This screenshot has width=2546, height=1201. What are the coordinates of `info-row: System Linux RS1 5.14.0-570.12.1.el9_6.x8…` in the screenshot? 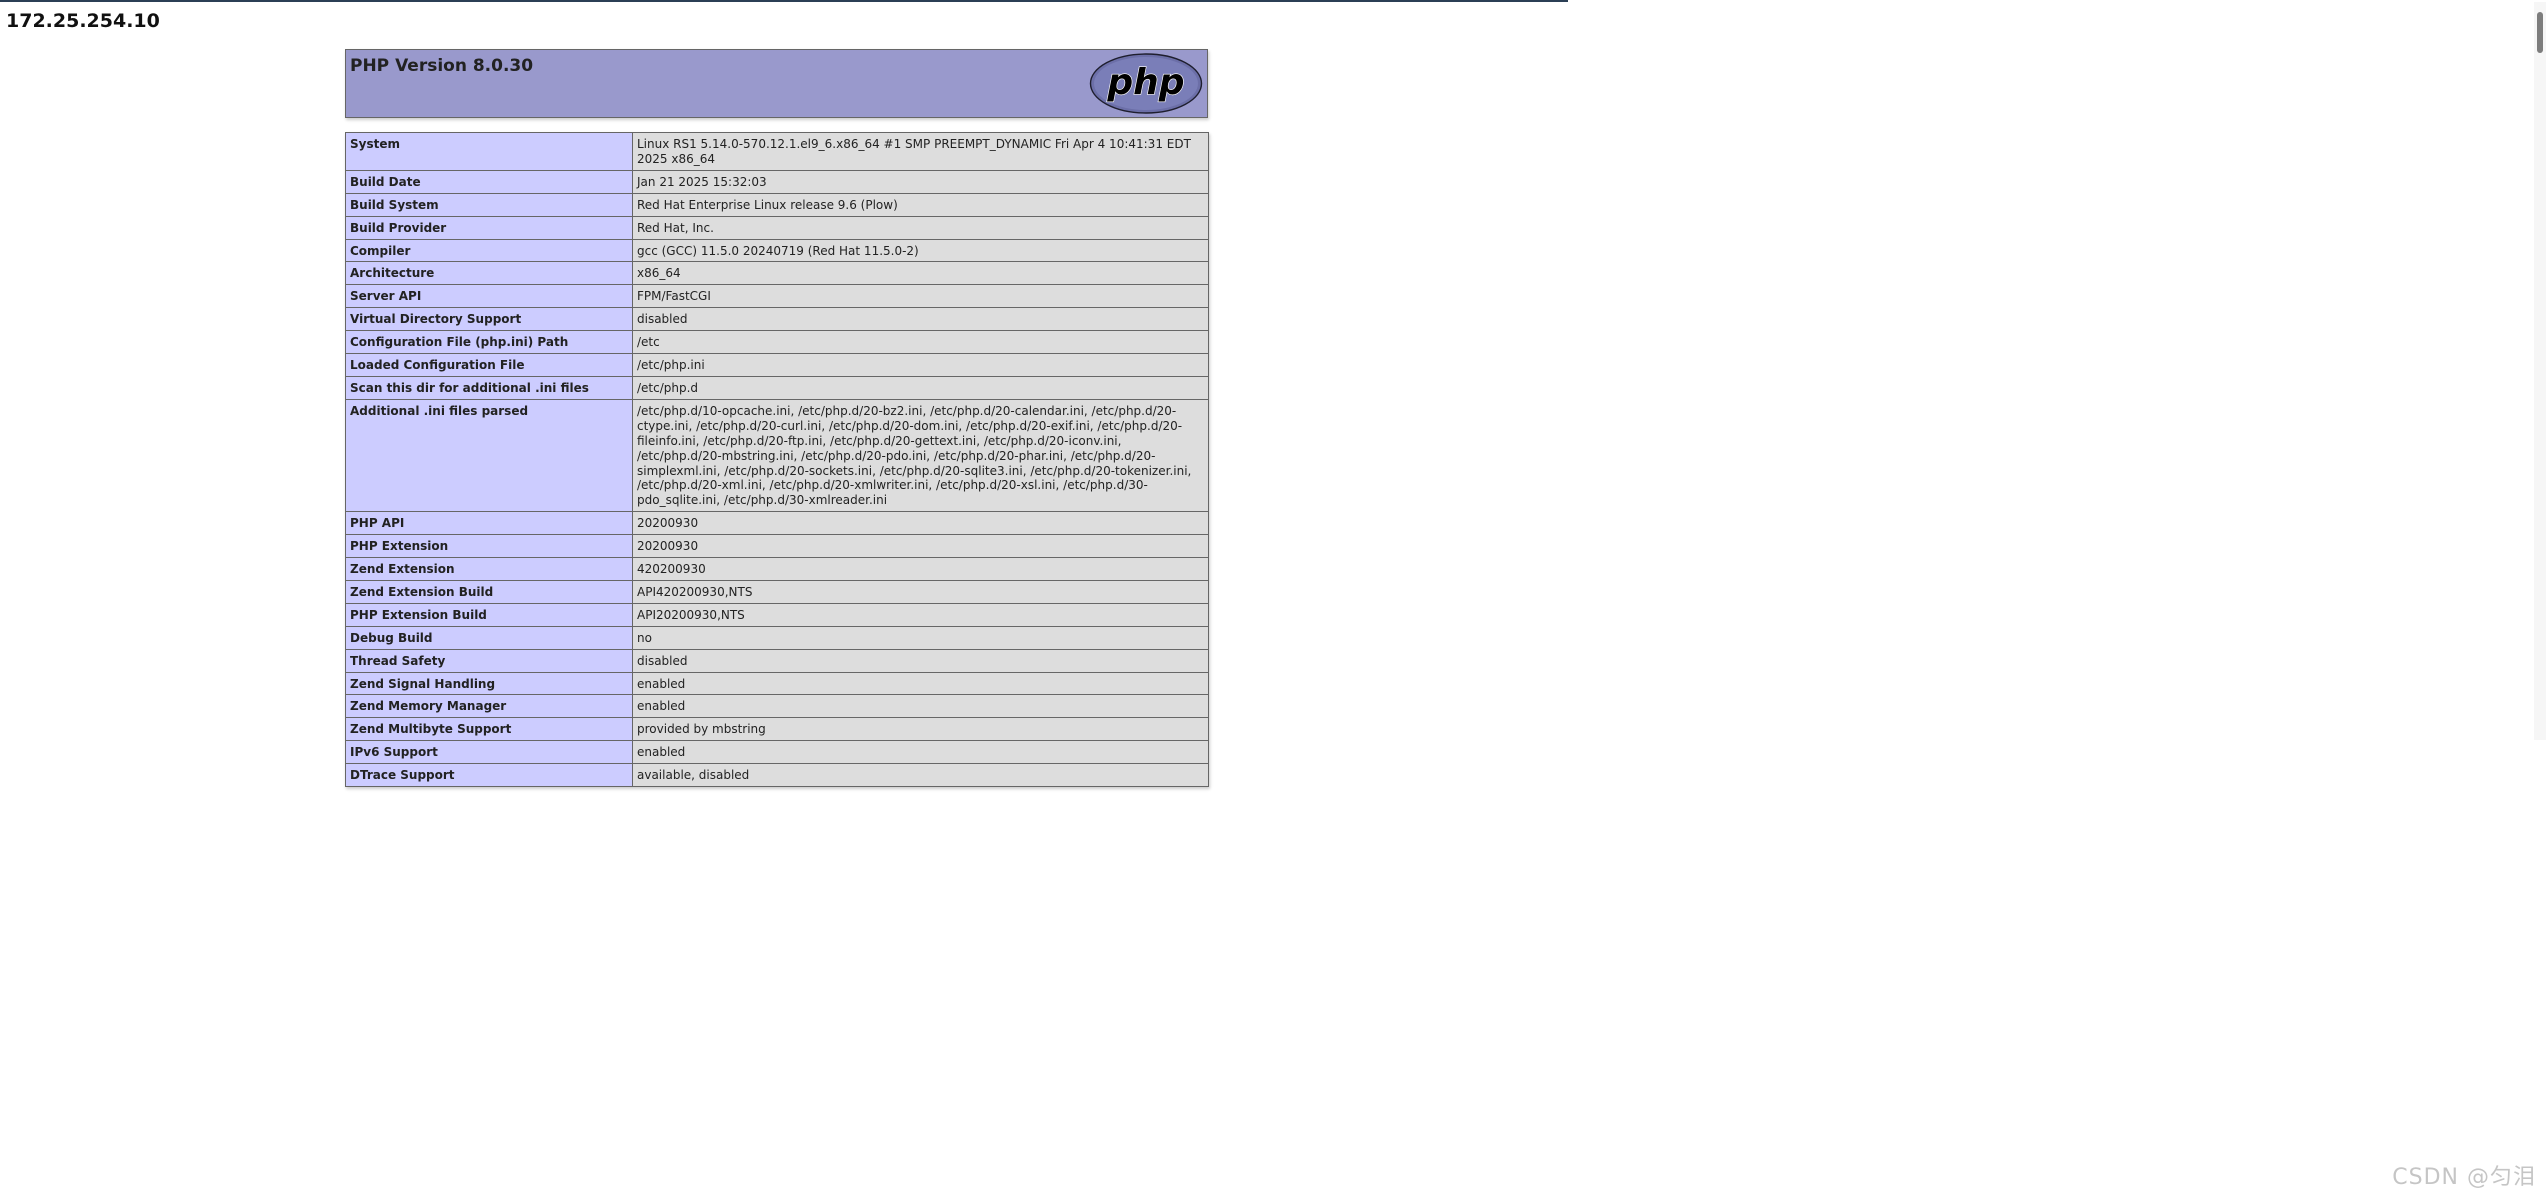 It's located at (777, 151).